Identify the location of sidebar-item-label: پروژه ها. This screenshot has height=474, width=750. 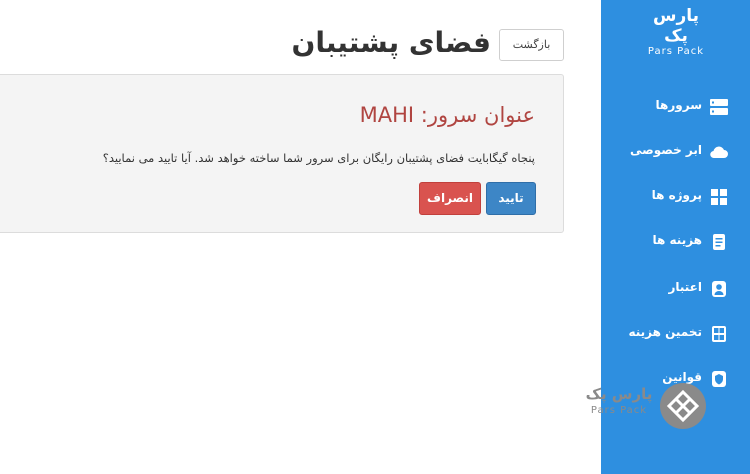
(676, 195).